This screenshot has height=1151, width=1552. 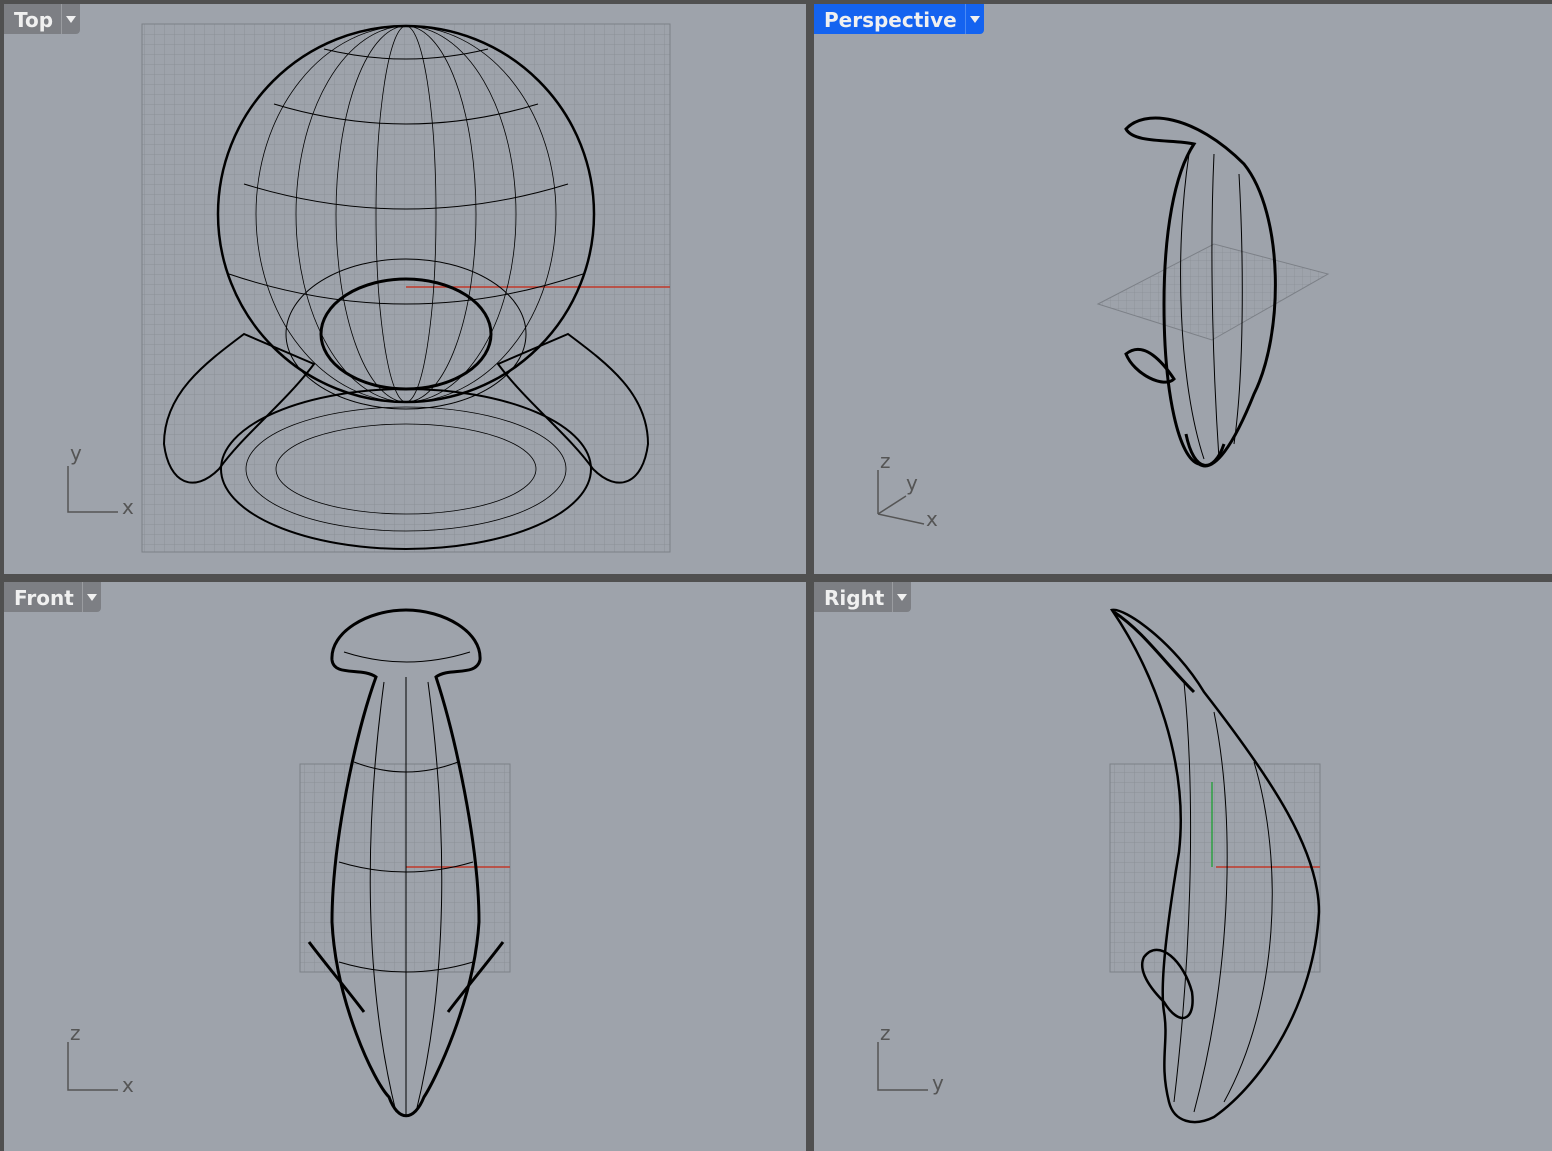 What do you see at coordinates (854, 598) in the screenshot?
I see `viewport-title: Right` at bounding box center [854, 598].